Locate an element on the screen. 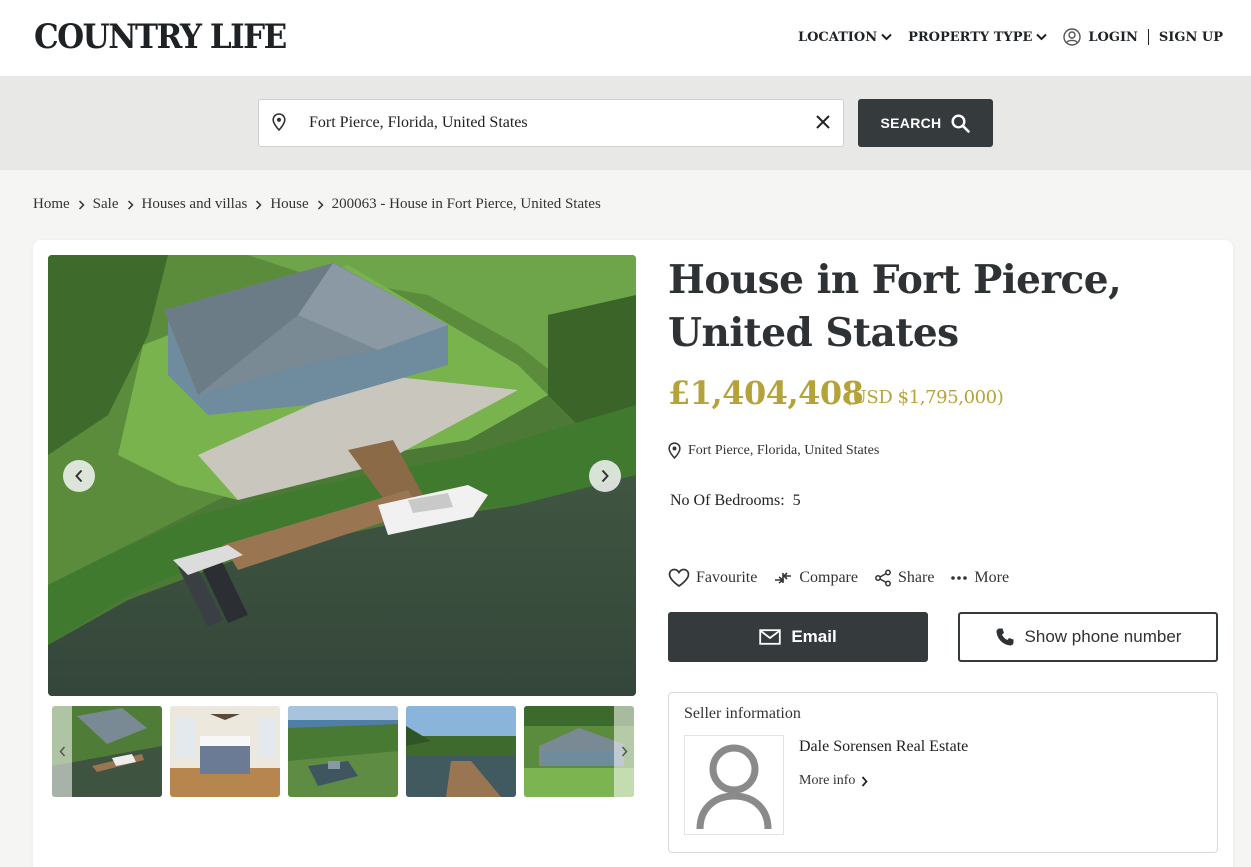  nav-location: LOCATION is located at coordinates (845, 37).